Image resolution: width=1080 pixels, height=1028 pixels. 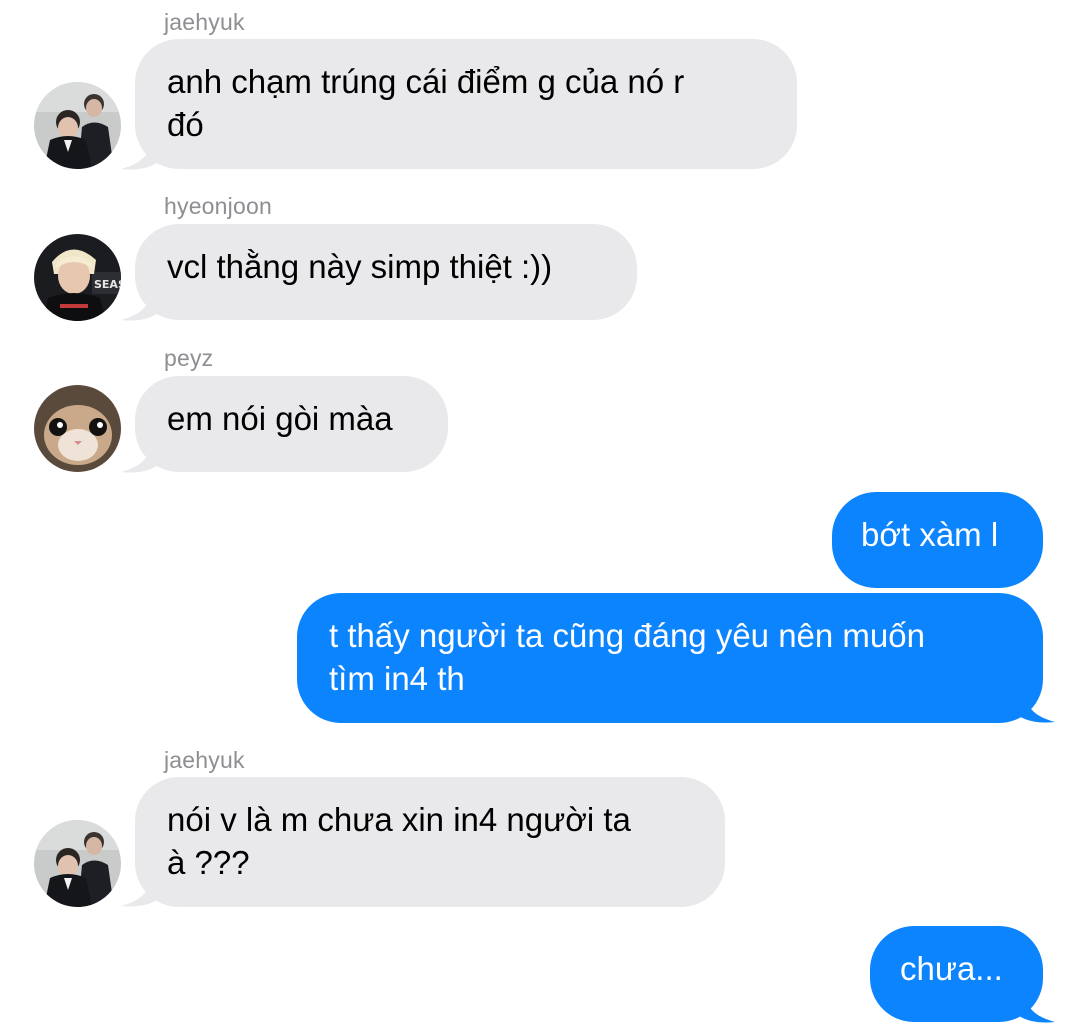 I want to click on svg-text: SEAS, so click(x=107, y=284).